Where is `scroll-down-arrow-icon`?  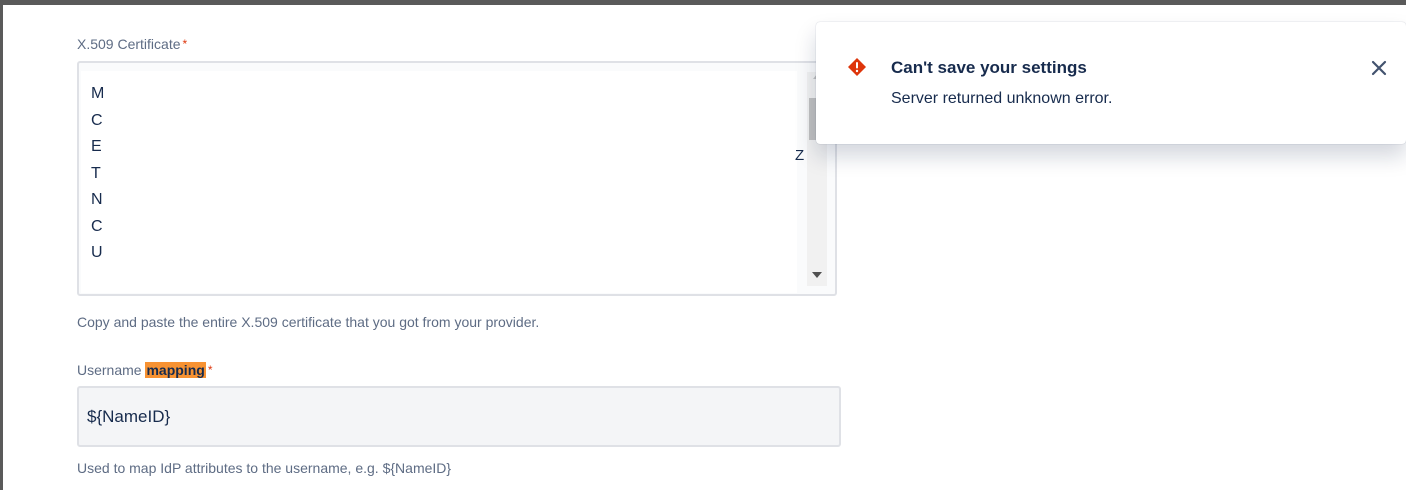 scroll-down-arrow-icon is located at coordinates (817, 275).